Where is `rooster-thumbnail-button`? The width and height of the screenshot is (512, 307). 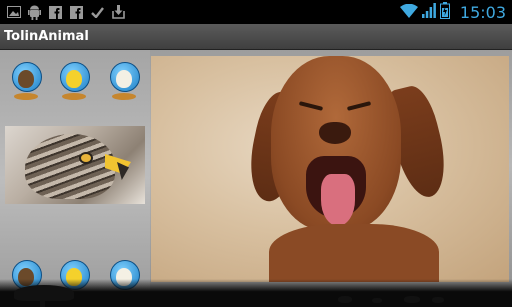 rooster-thumbnail-button is located at coordinates (124, 80).